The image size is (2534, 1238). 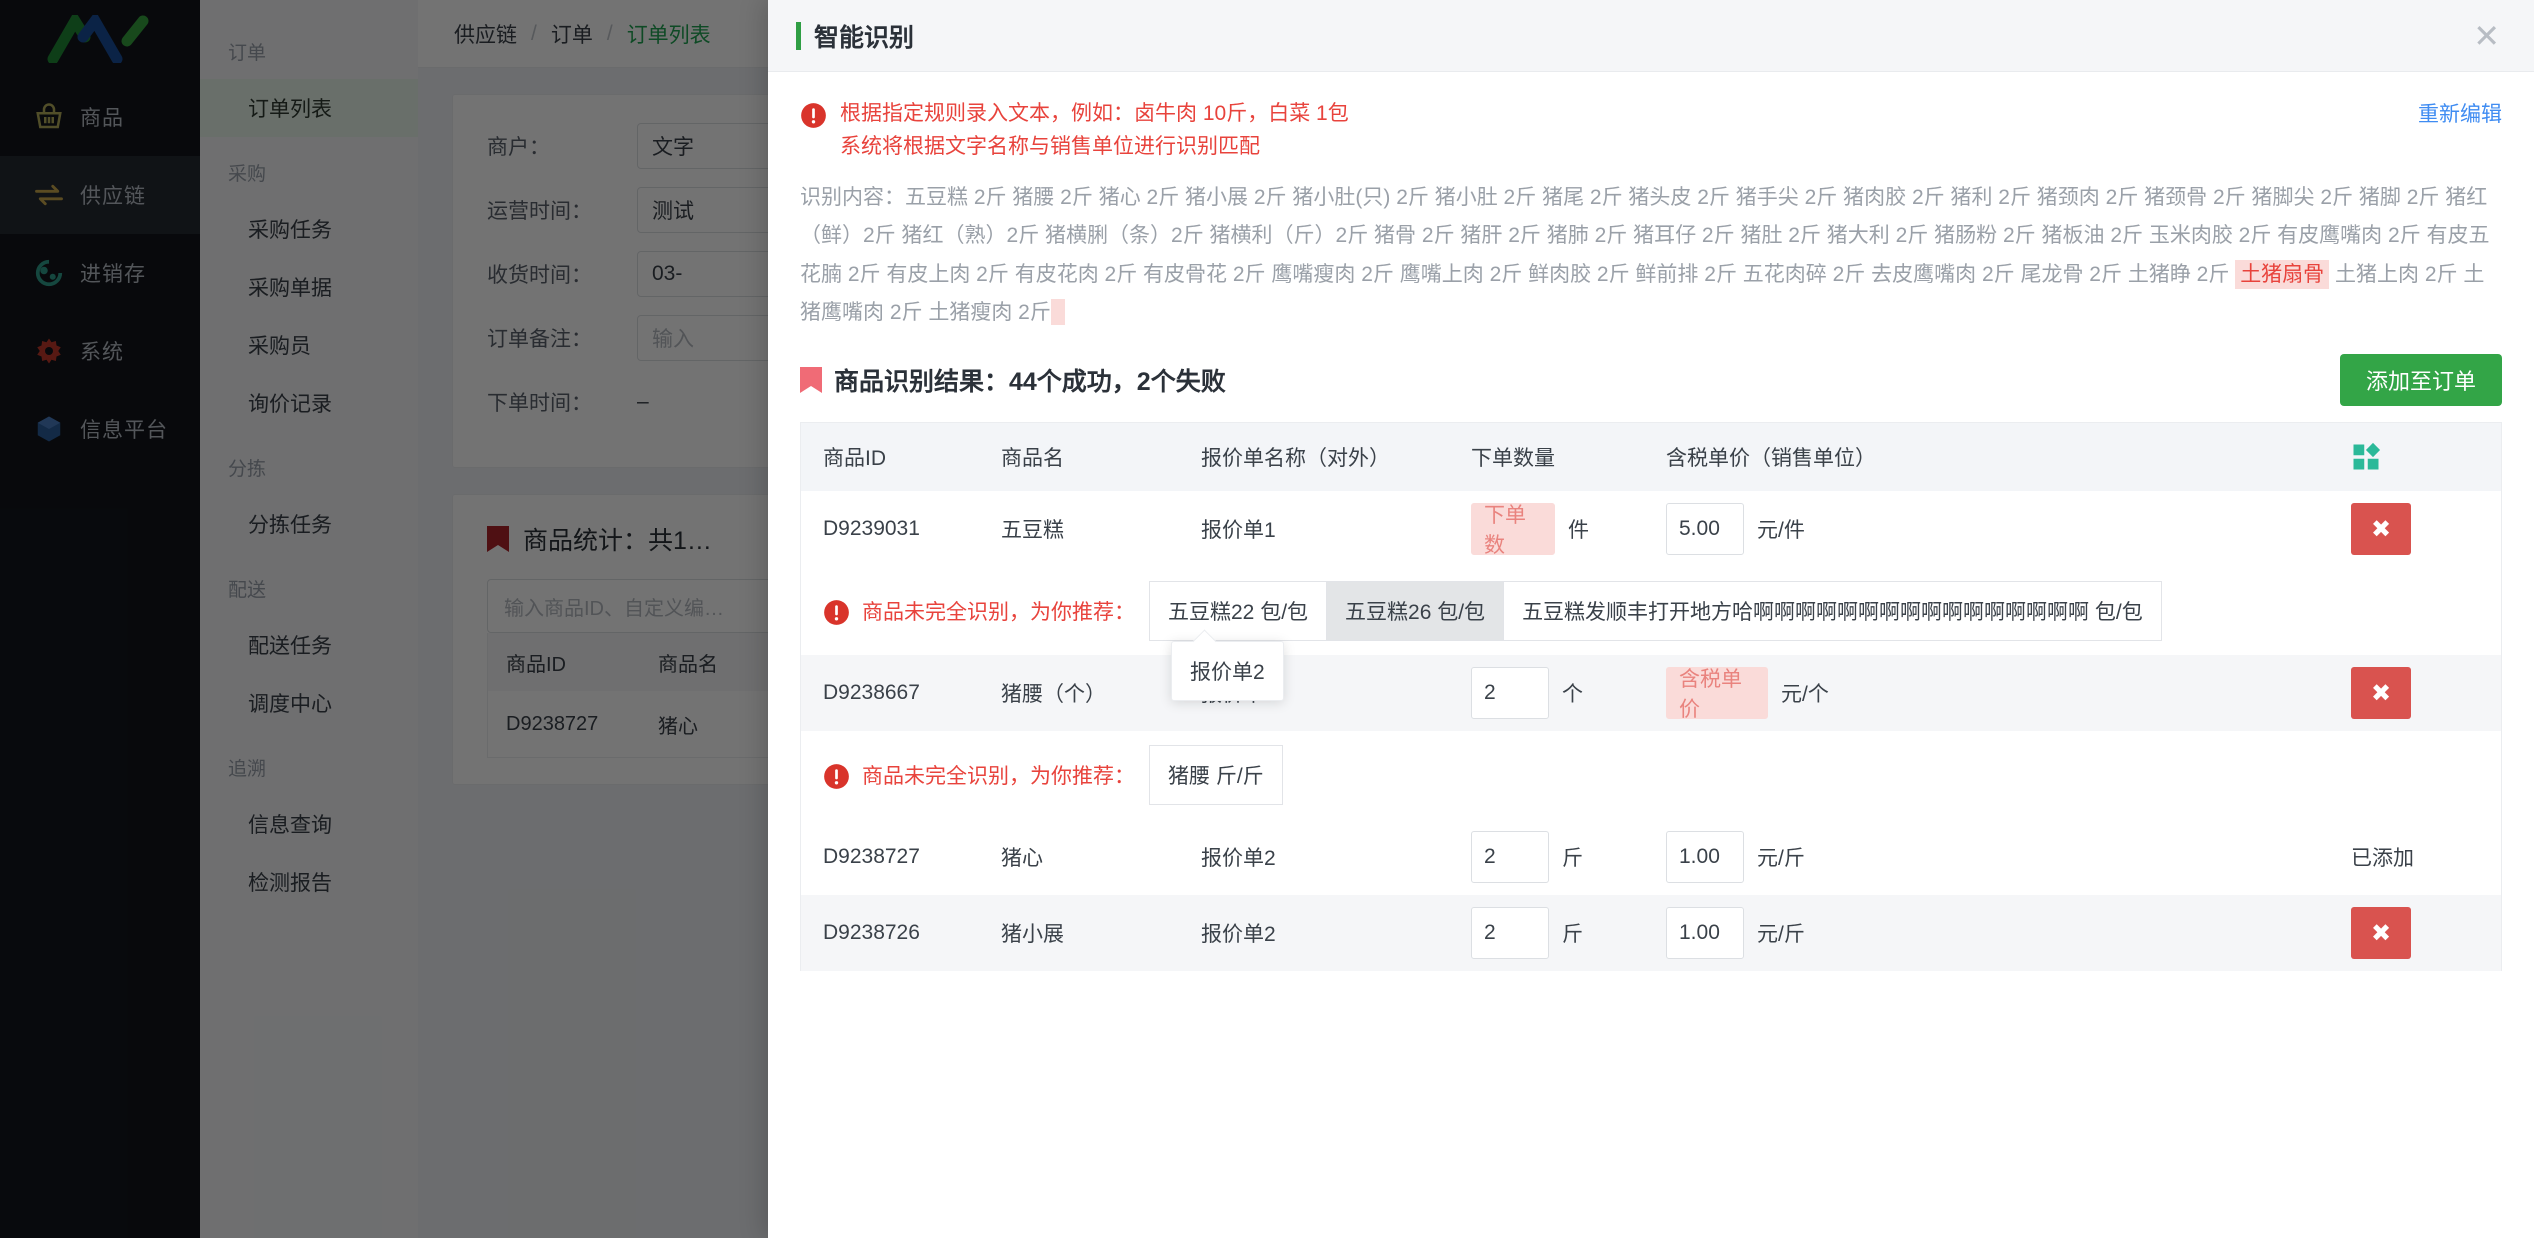 I want to click on table-row: D9238667 猪腰（个） 报价单2 2 个 含税单价 元/个 ✖, so click(x=1651, y=692).